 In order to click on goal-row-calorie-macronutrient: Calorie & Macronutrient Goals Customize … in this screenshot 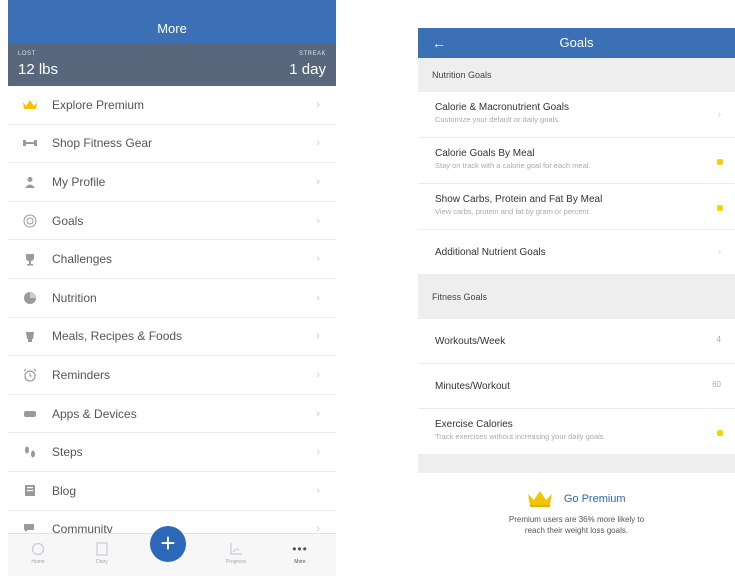, I will do `click(576, 115)`.